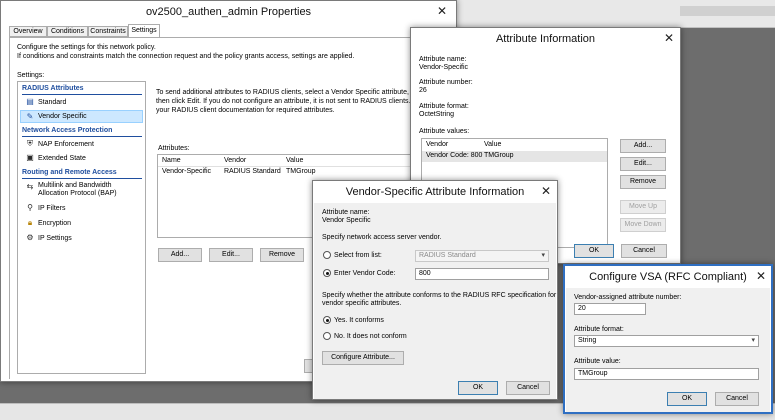 The height and width of the screenshot is (420, 775). Describe the element at coordinates (643, 207) in the screenshot. I see `attr-move-up-button: Move Up` at that location.